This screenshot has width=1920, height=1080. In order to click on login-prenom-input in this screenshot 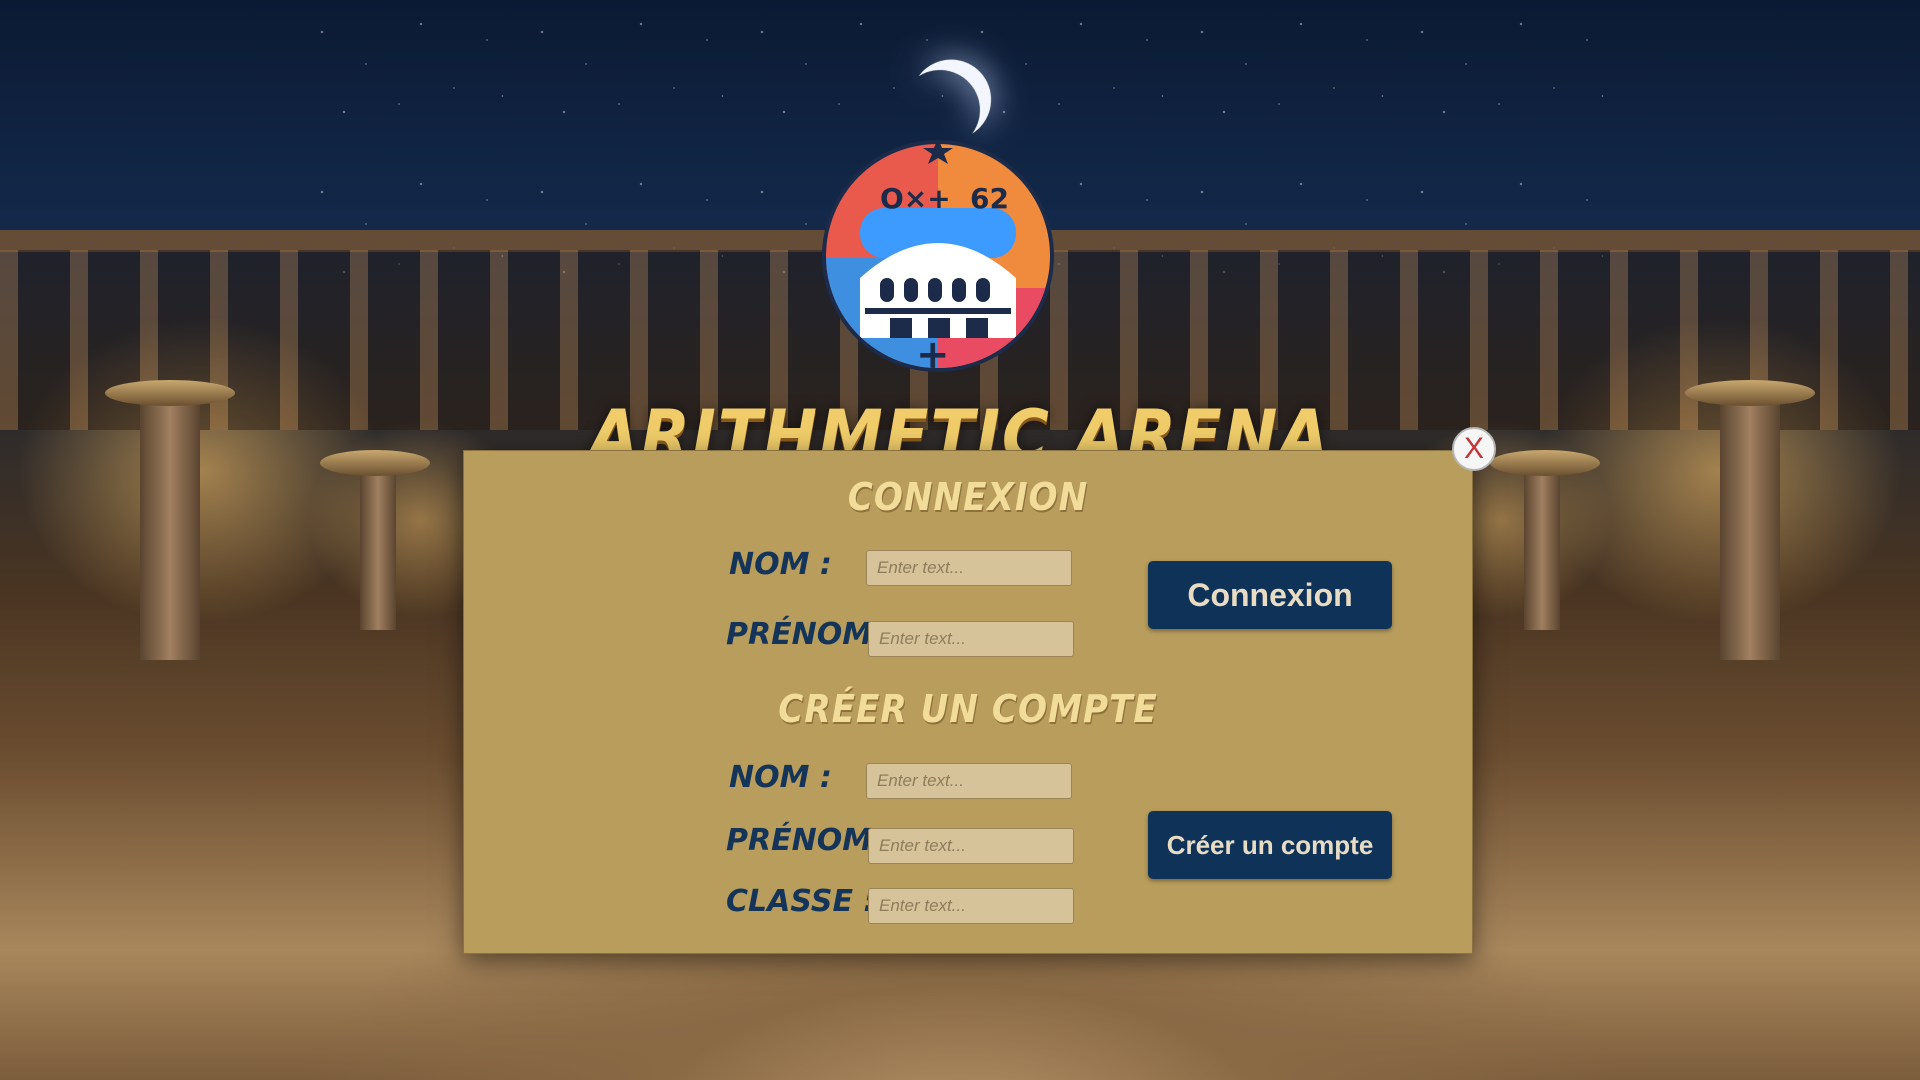, I will do `click(971, 639)`.